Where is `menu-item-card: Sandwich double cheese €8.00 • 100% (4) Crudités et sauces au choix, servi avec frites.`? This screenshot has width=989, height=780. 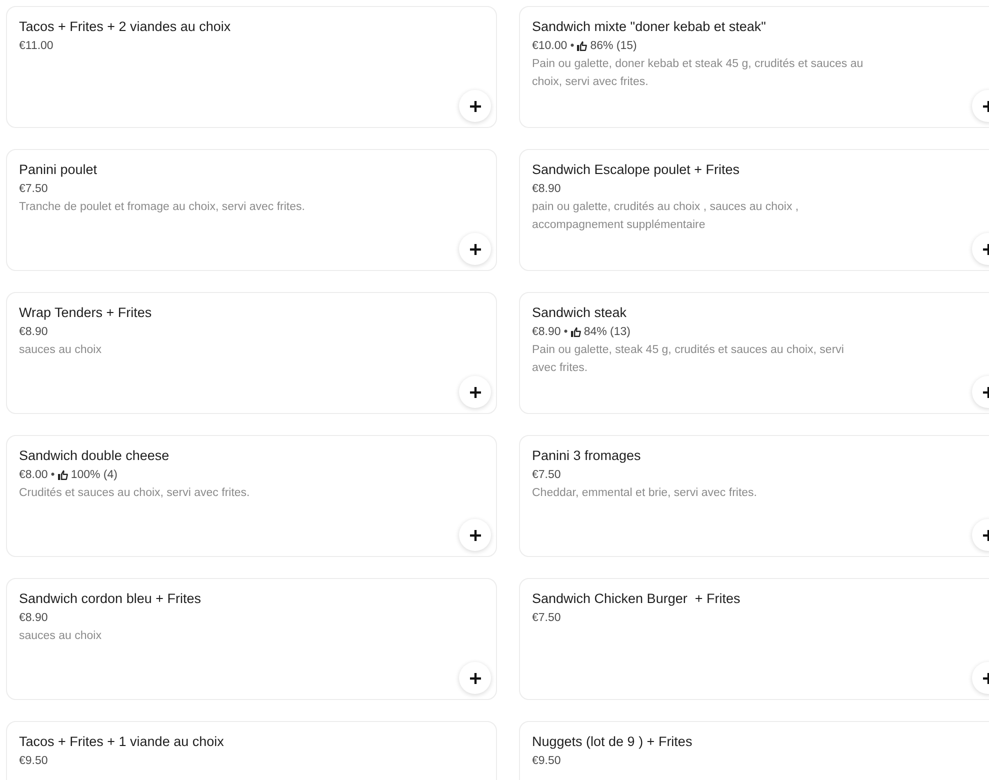 menu-item-card: Sandwich double cheese €8.00 • 100% (4) Crudités et sauces au choix, servi avec frites. is located at coordinates (251, 496).